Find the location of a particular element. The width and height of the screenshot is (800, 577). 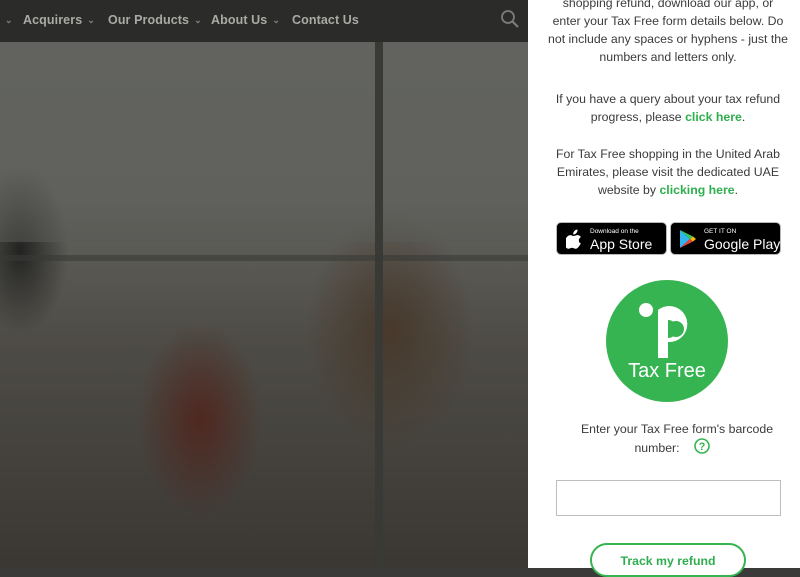

nav-dropdown-partial: ⌄ is located at coordinates (6, 20).